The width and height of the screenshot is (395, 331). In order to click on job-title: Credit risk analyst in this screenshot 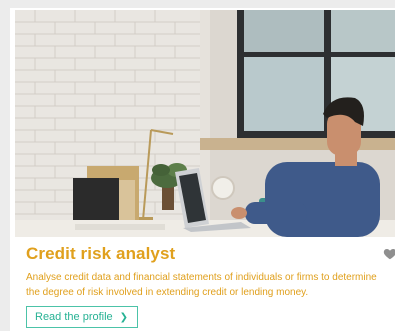, I will do `click(101, 253)`.